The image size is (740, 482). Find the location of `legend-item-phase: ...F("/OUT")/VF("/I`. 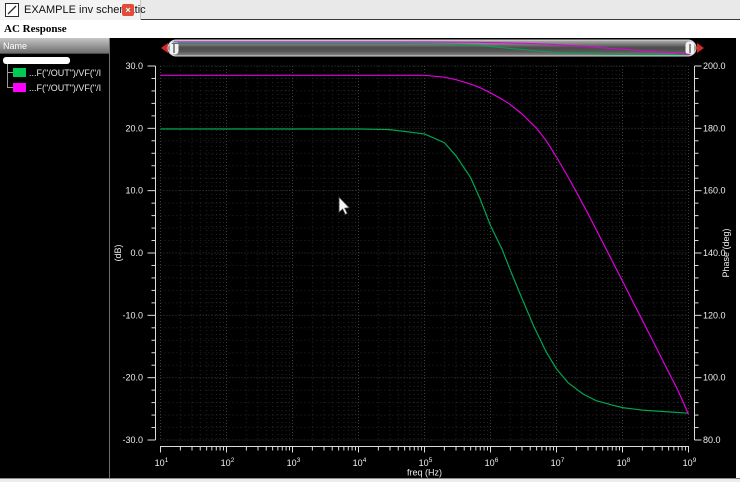

legend-item-phase: ...F("/OUT")/VF("/I is located at coordinates (61, 87).